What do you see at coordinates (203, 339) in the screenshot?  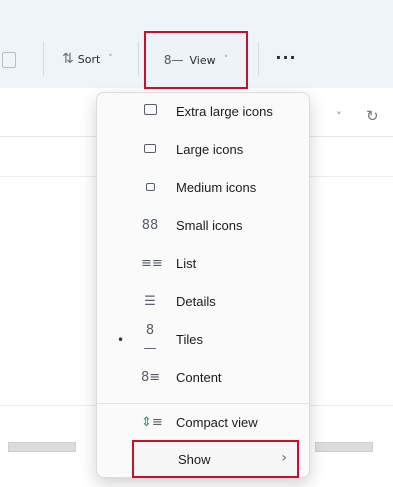 I see `menu-item-tiles: • 8— Tiles` at bounding box center [203, 339].